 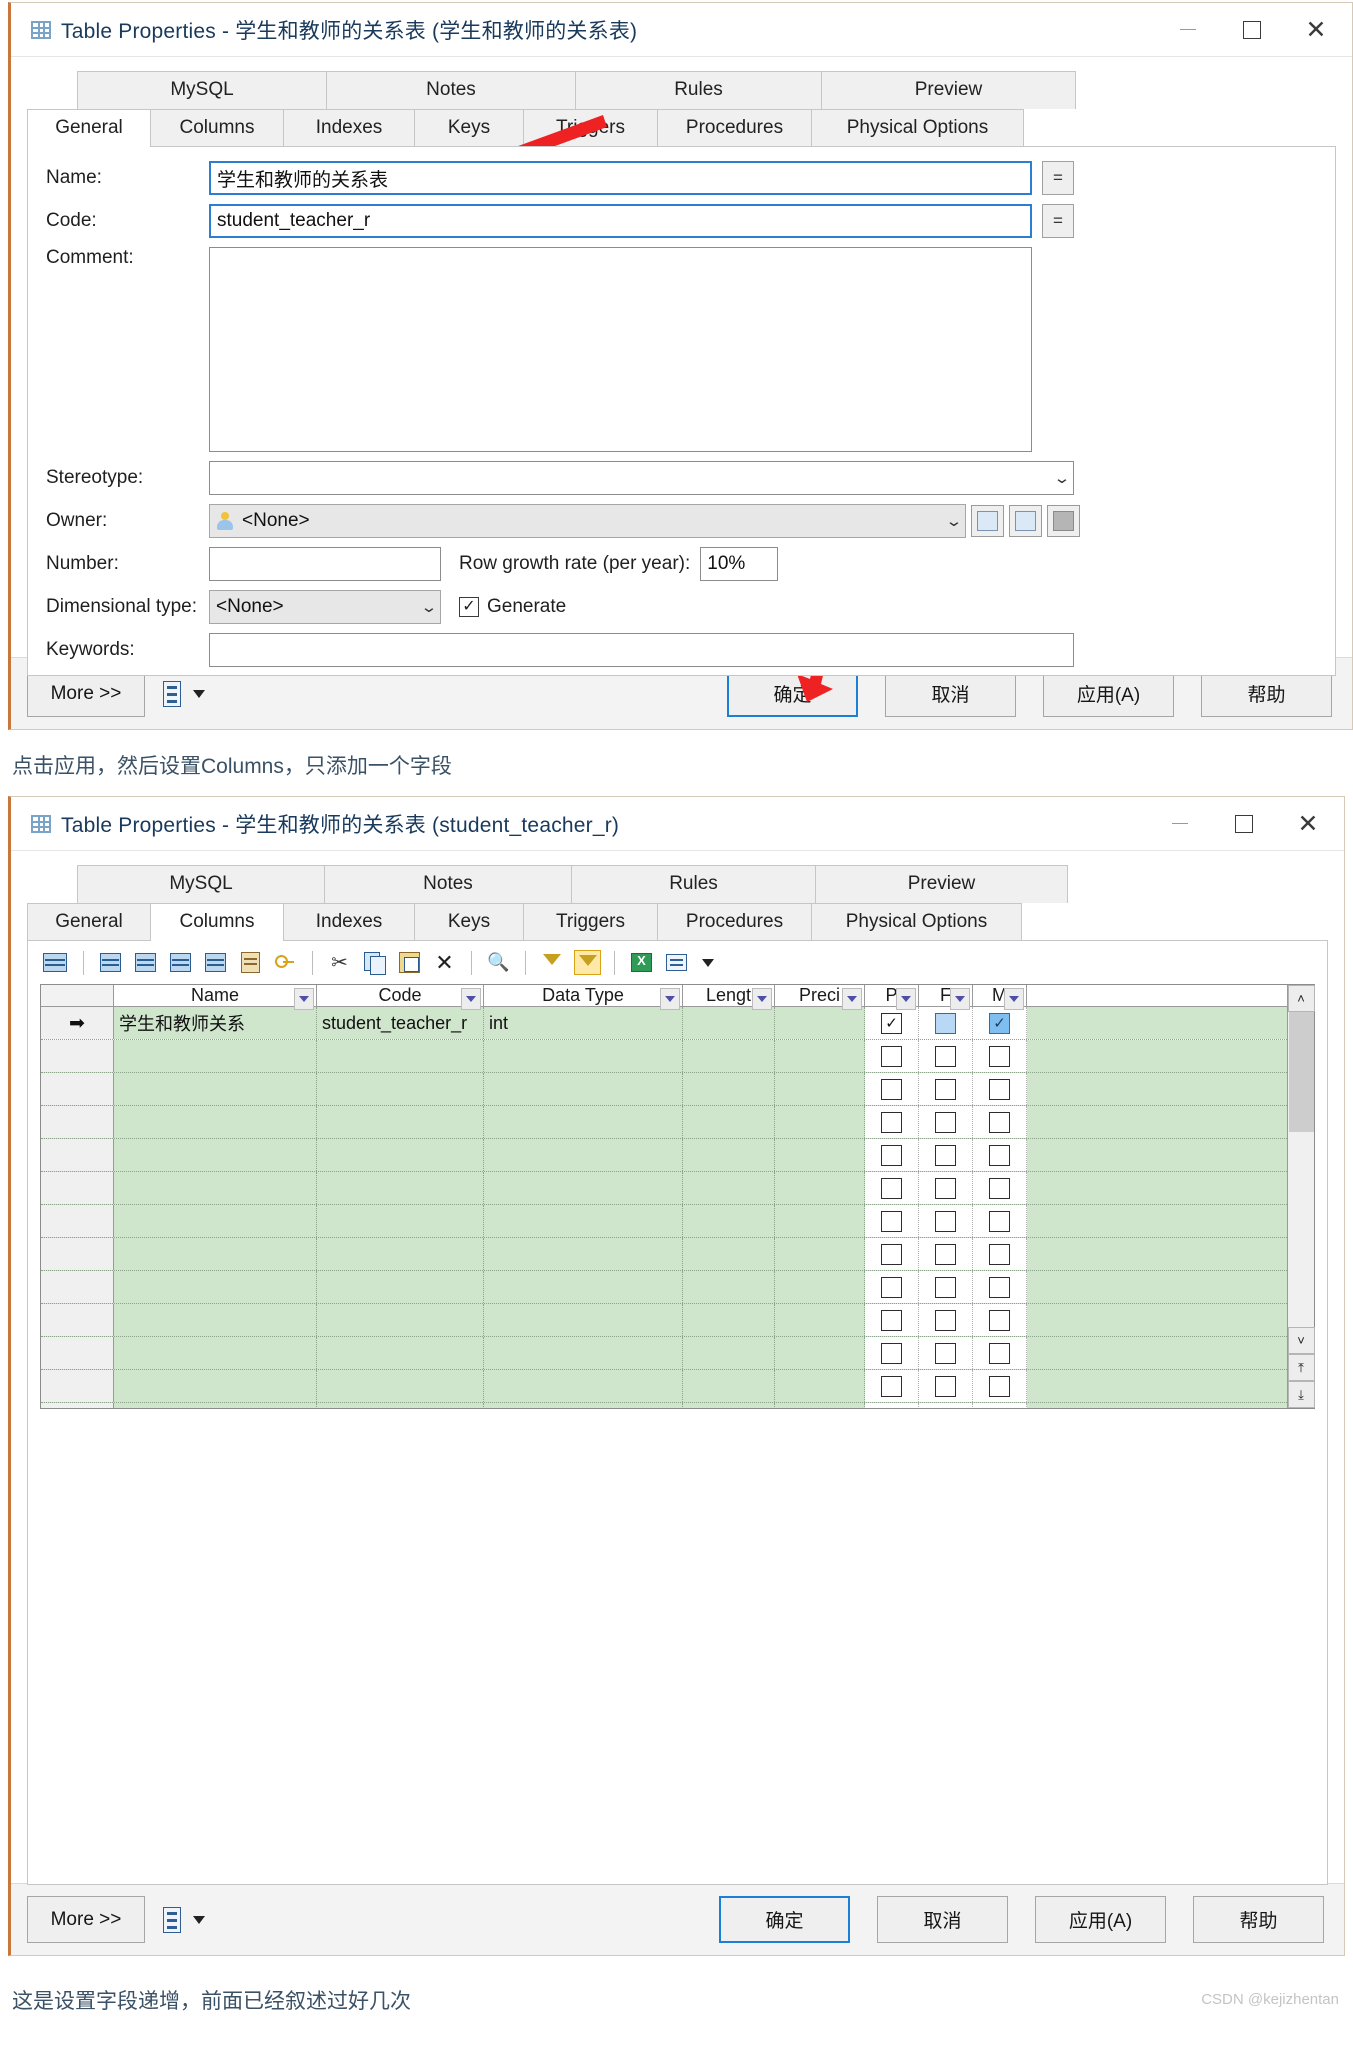 I want to click on find-icon: 🔍, so click(x=498, y=962).